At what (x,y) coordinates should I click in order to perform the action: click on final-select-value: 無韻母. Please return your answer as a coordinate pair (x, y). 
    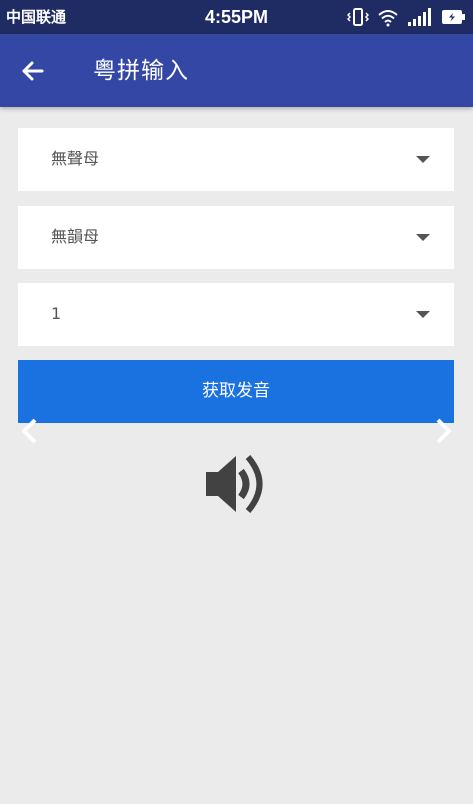
    Looking at the image, I should click on (75, 236).